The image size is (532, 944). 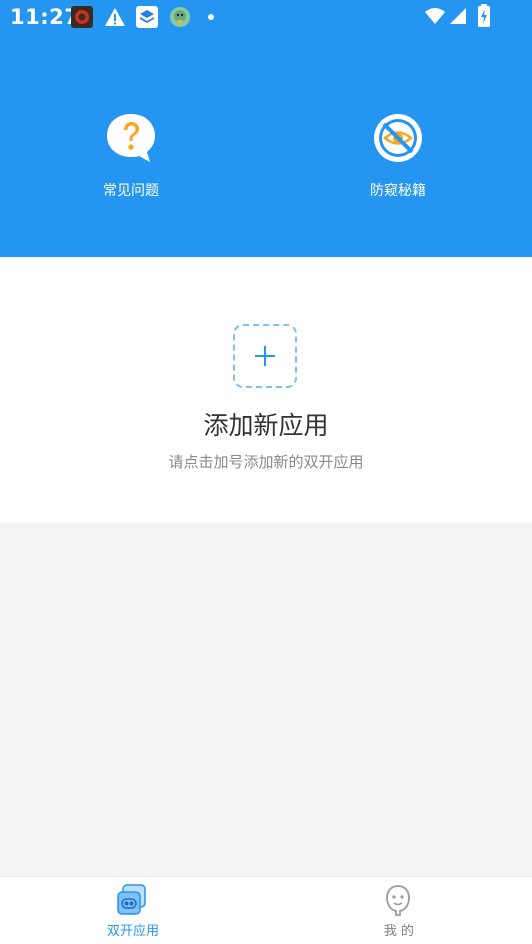 I want to click on bottom-nav: 双开应用 我 的, so click(x=266, y=910).